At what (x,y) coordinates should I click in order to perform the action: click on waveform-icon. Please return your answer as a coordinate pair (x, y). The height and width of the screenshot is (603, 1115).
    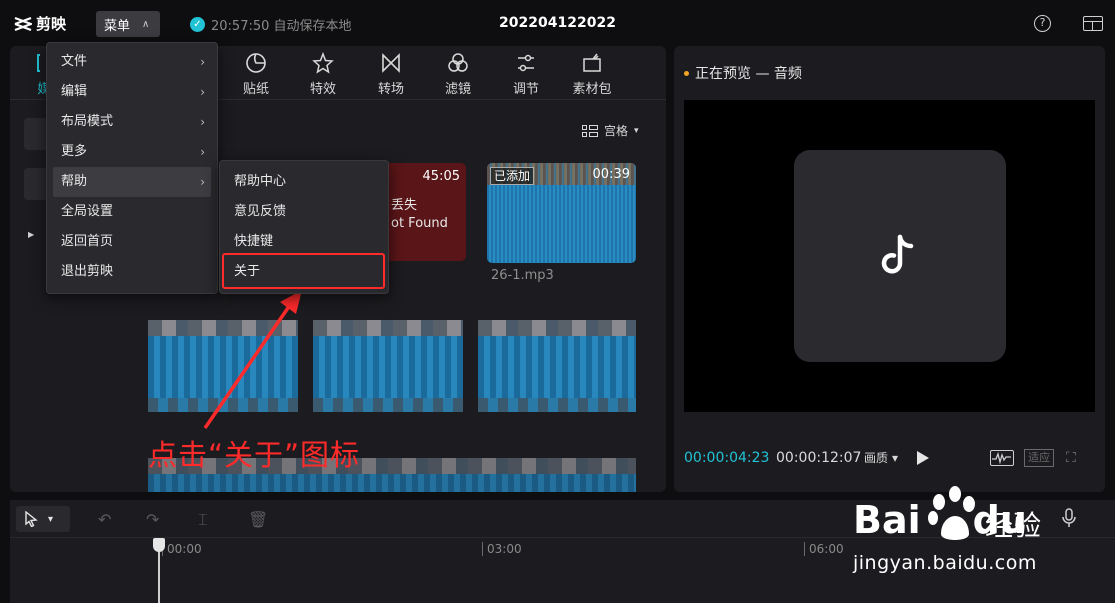
    Looking at the image, I should click on (1002, 458).